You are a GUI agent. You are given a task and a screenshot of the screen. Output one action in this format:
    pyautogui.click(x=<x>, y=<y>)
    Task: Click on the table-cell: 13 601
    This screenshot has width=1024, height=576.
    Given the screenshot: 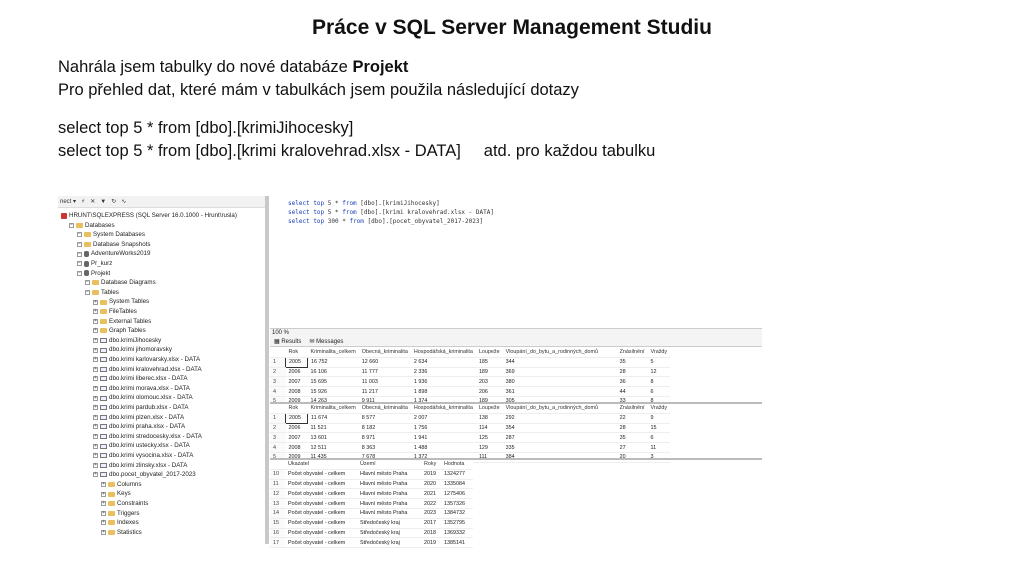 What is the action you would take?
    pyautogui.click(x=333, y=438)
    